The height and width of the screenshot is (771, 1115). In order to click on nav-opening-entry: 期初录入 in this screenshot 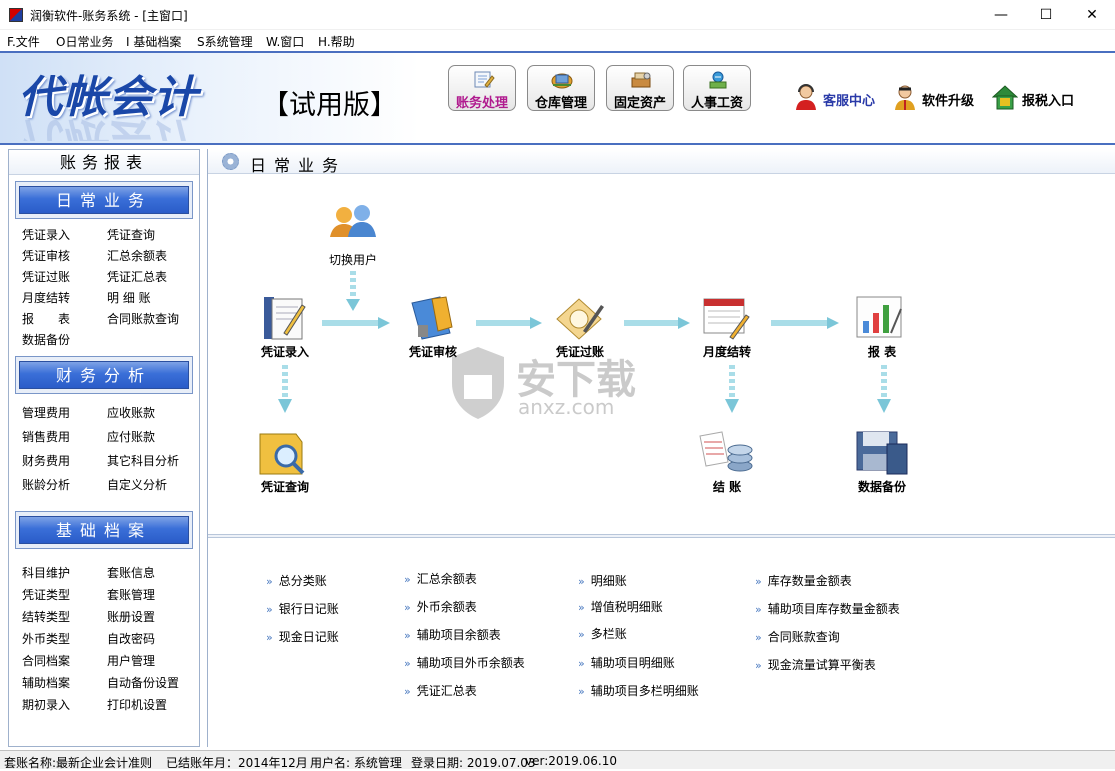, I will do `click(46, 704)`.